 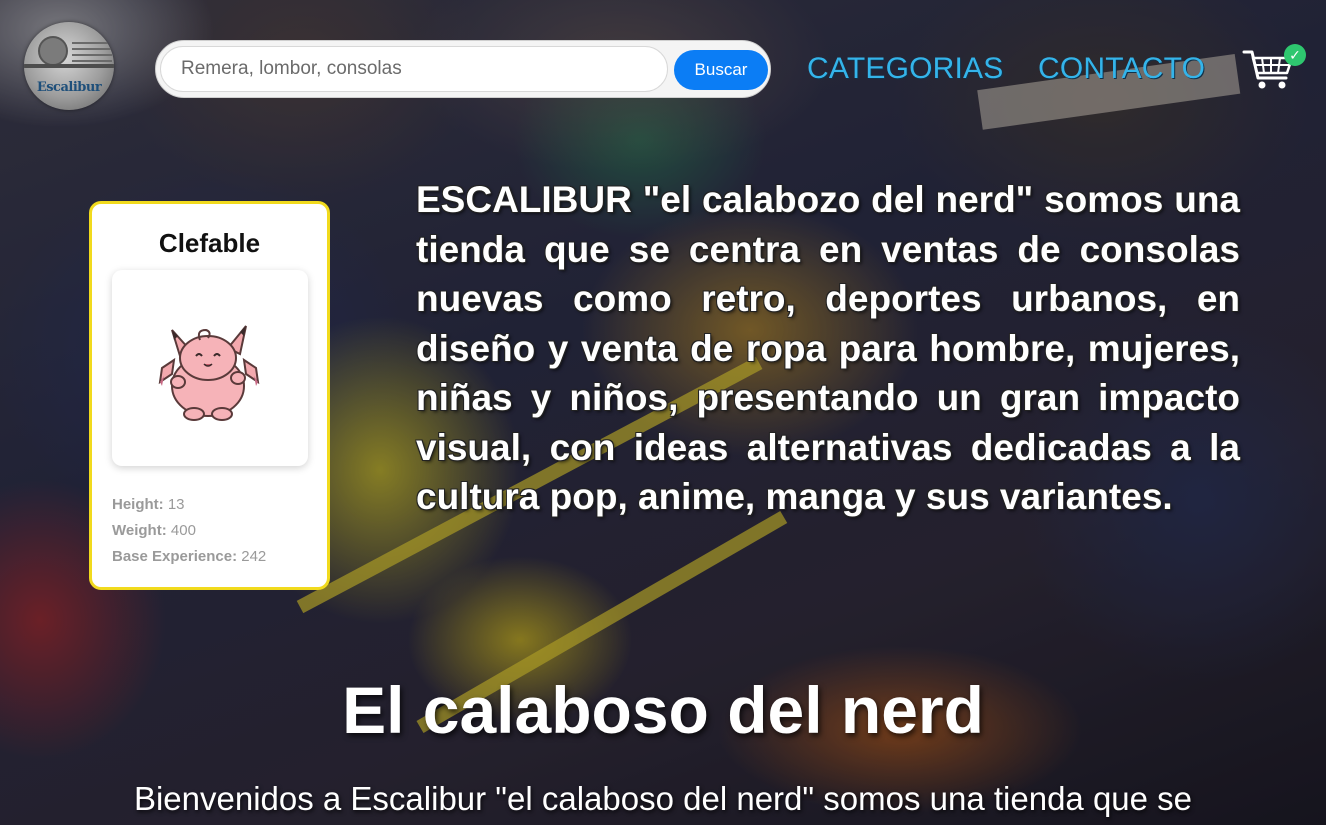 I want to click on death-star-dish, so click(x=53, y=51).